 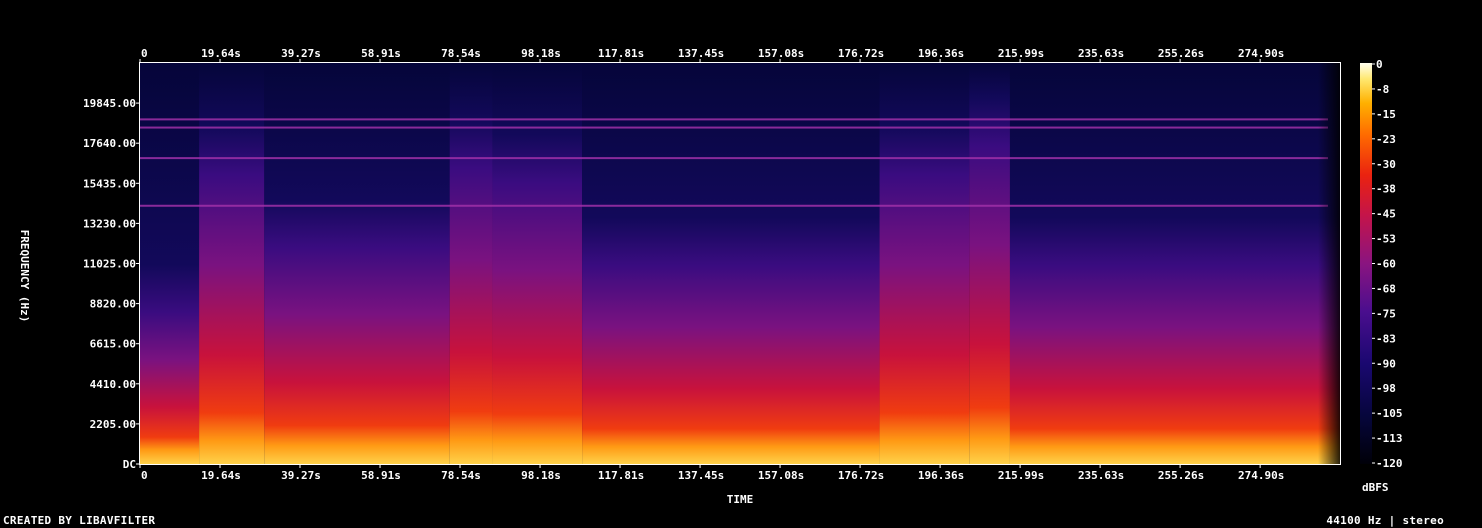 What do you see at coordinates (1261, 53) in the screenshot?
I see `x-tick-label-top: 274.90s` at bounding box center [1261, 53].